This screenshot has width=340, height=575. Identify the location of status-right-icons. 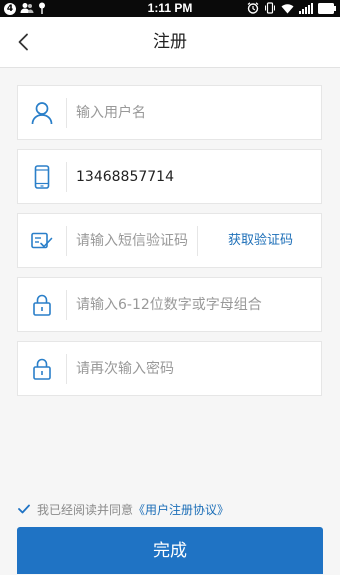
(291, 8).